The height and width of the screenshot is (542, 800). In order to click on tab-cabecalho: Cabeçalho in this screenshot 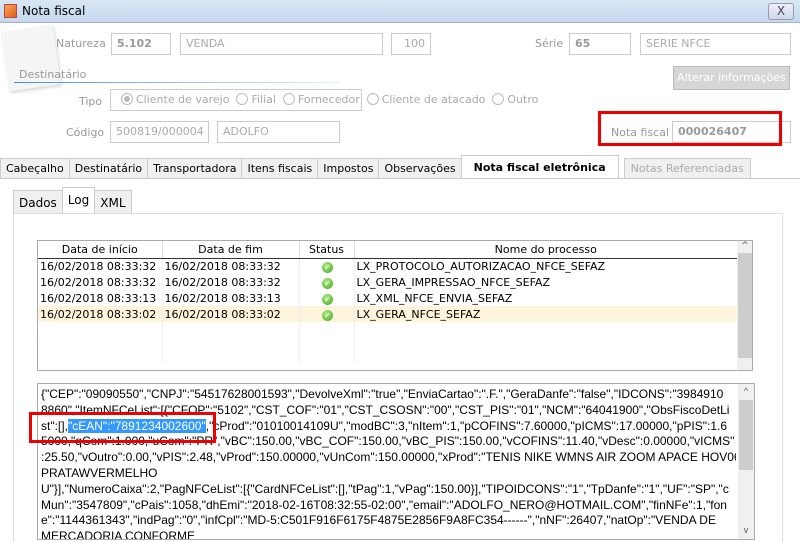, I will do `click(35, 168)`.